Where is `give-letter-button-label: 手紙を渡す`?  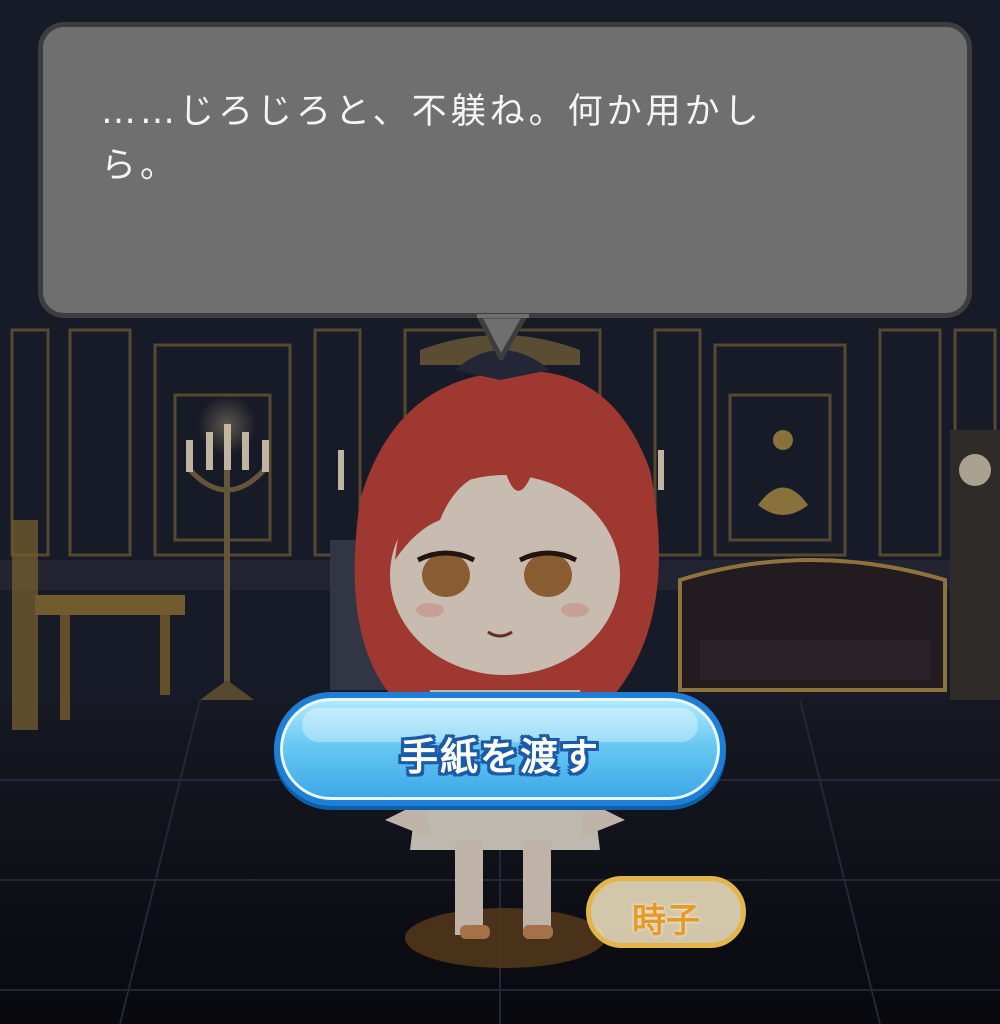
give-letter-button-label: 手紙を渡す is located at coordinates (499, 757).